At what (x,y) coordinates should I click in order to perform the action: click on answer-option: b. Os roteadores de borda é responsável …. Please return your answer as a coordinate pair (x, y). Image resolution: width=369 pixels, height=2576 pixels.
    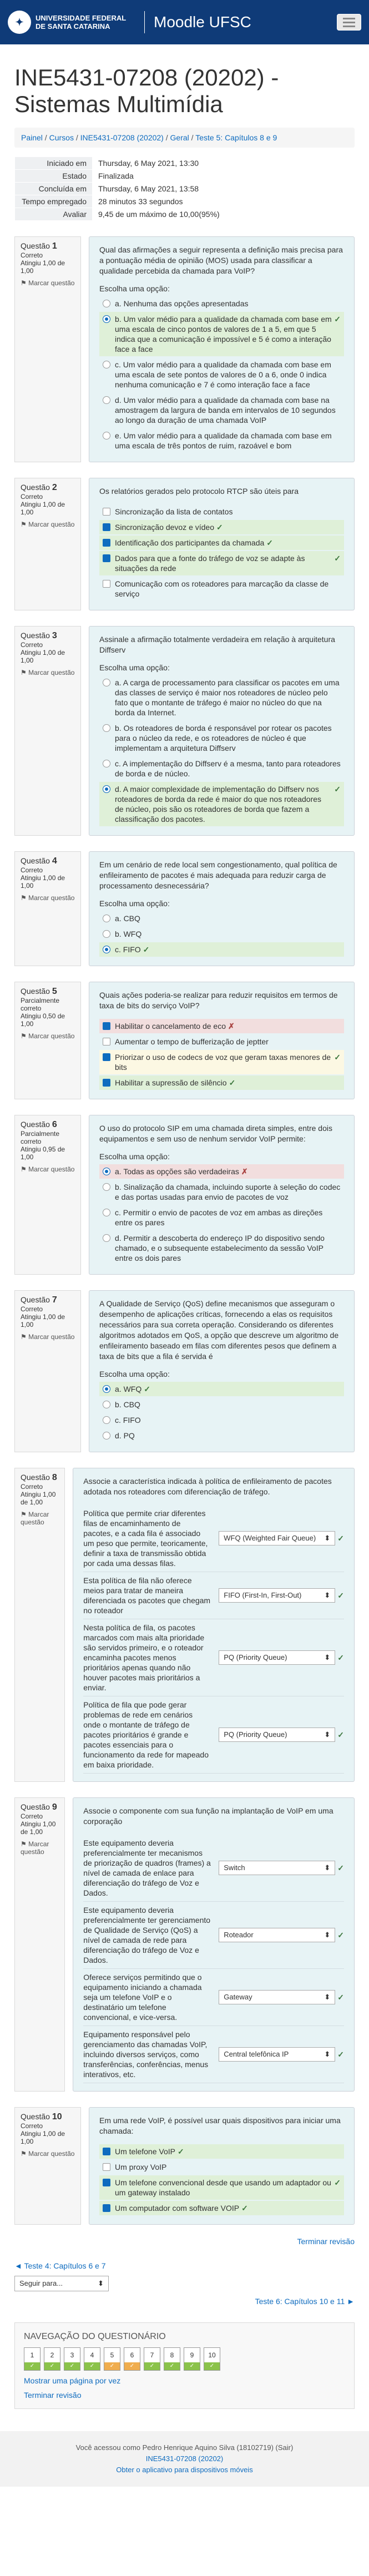
    Looking at the image, I should click on (221, 738).